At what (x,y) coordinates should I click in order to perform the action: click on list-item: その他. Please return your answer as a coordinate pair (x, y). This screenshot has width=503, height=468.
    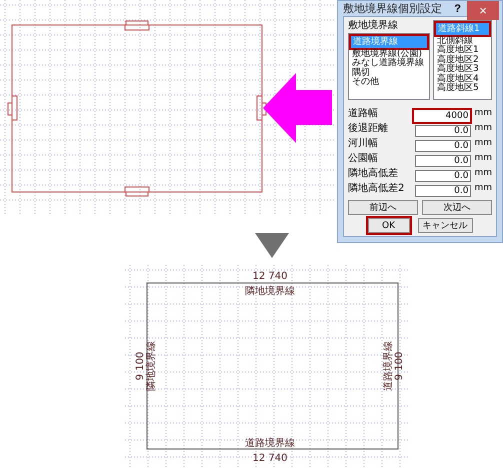
    Looking at the image, I should click on (389, 83).